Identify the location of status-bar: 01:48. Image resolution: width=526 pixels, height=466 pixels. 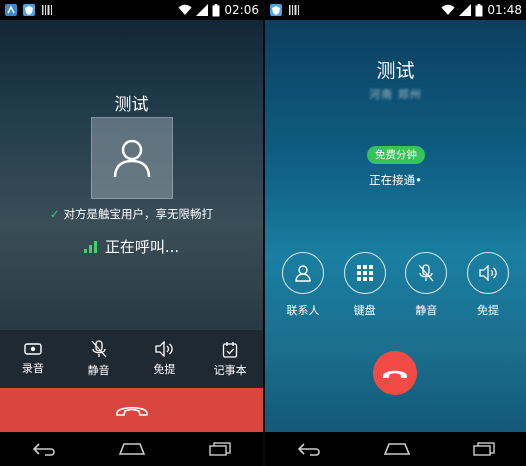
(395, 10).